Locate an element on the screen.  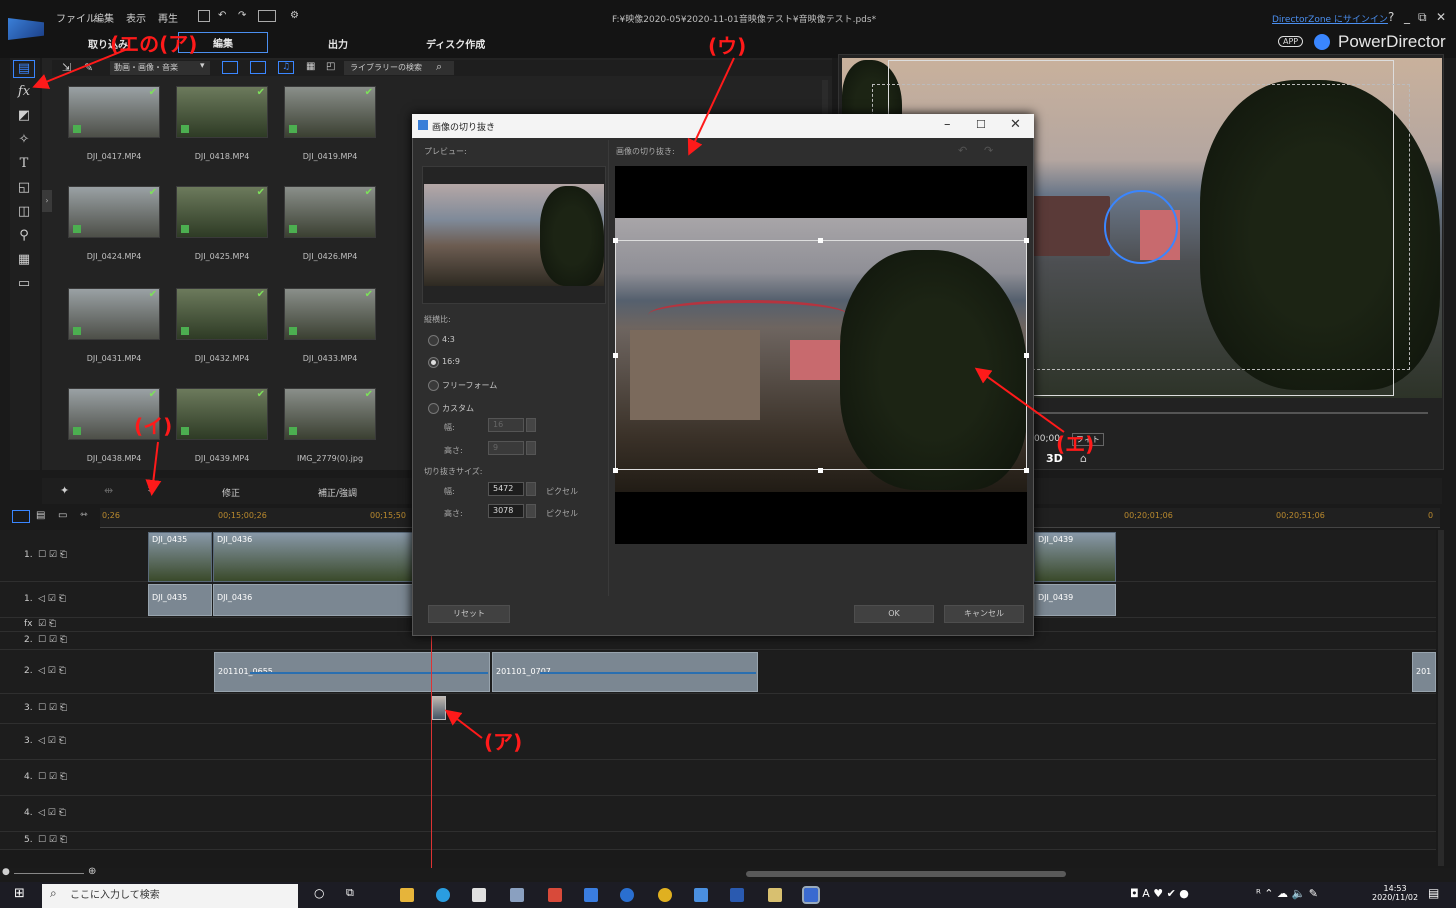
annotation-label: (エ) is located at coordinates (1075, 444).